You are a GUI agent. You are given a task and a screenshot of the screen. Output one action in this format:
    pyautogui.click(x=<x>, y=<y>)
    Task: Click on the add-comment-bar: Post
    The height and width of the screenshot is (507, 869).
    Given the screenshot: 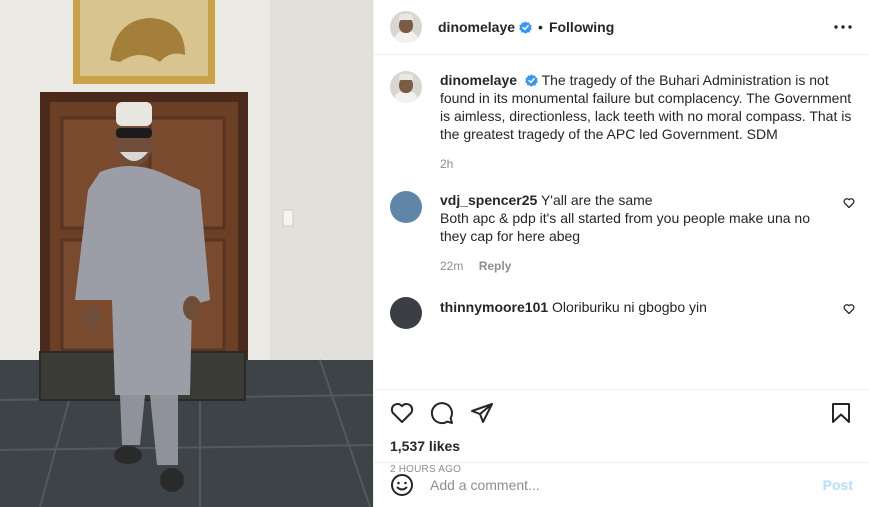 What is the action you would take?
    pyautogui.click(x=621, y=484)
    